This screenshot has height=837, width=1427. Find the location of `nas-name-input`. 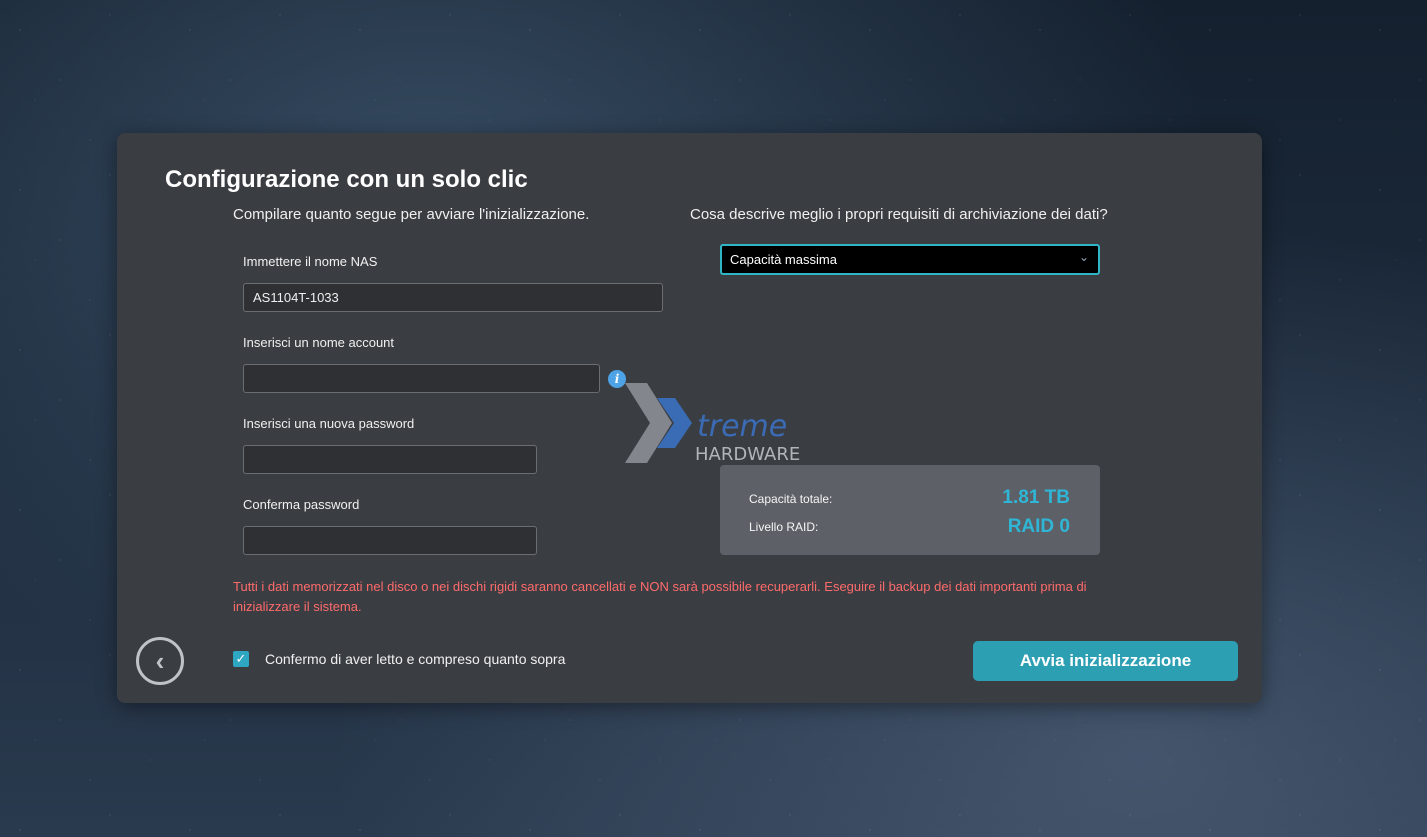

nas-name-input is located at coordinates (453, 297).